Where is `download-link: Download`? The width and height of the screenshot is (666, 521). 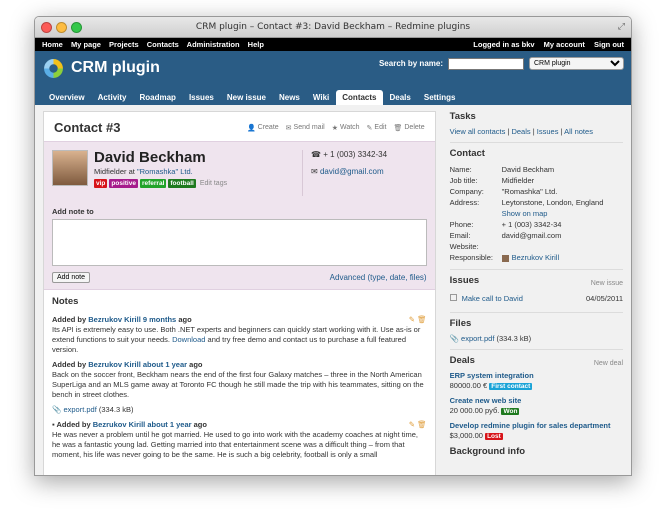 download-link: Download is located at coordinates (188, 339).